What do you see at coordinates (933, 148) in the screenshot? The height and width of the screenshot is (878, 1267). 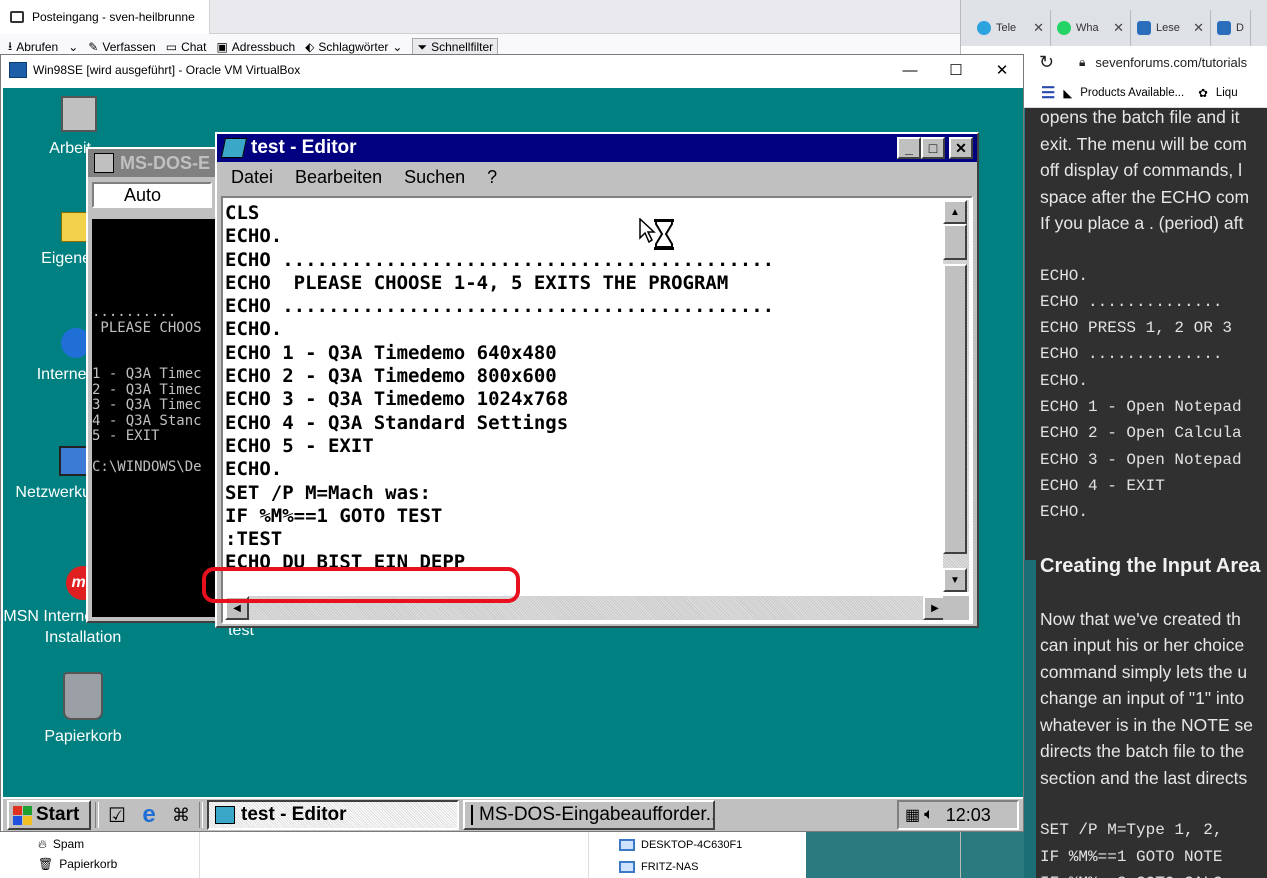 I see `maximize-button: □` at bounding box center [933, 148].